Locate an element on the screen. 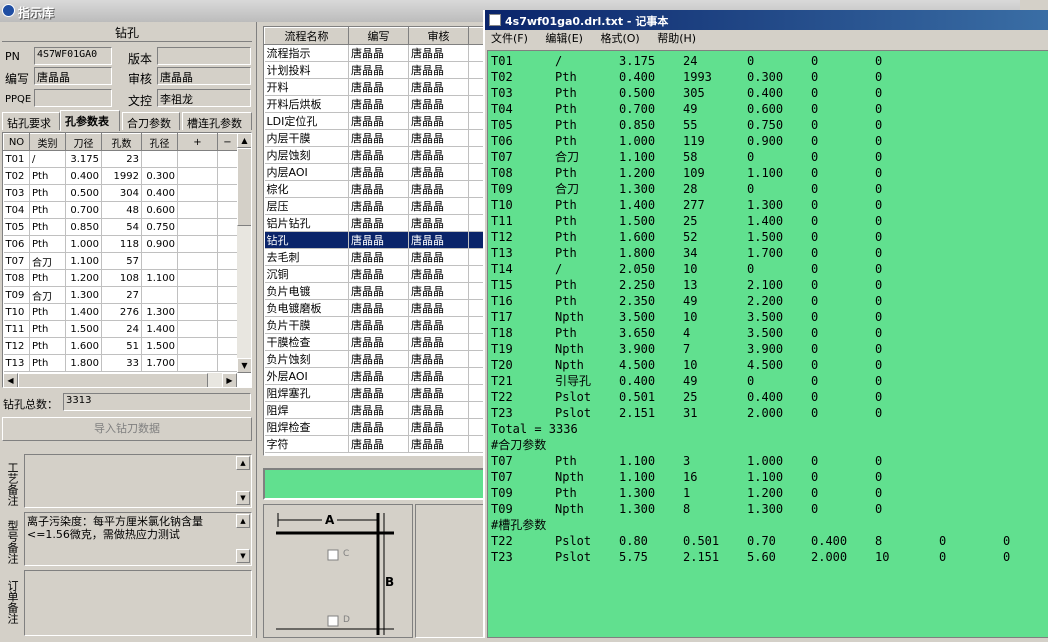  process-row: 阻焊检查 唐晶晶 唐晶晶 is located at coordinates (374, 427).